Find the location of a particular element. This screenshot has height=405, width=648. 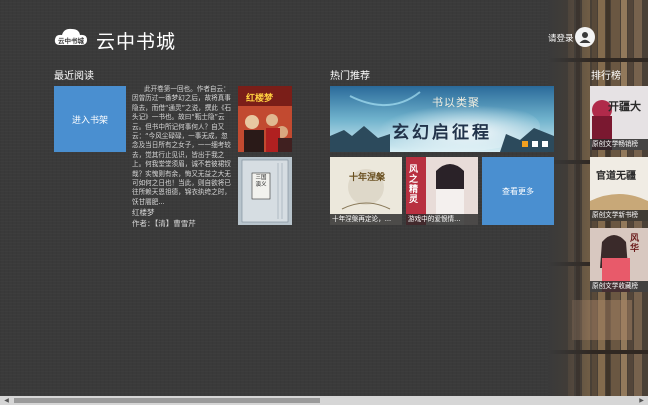

banner-title: 玄幻启征程 is located at coordinates (442, 133).